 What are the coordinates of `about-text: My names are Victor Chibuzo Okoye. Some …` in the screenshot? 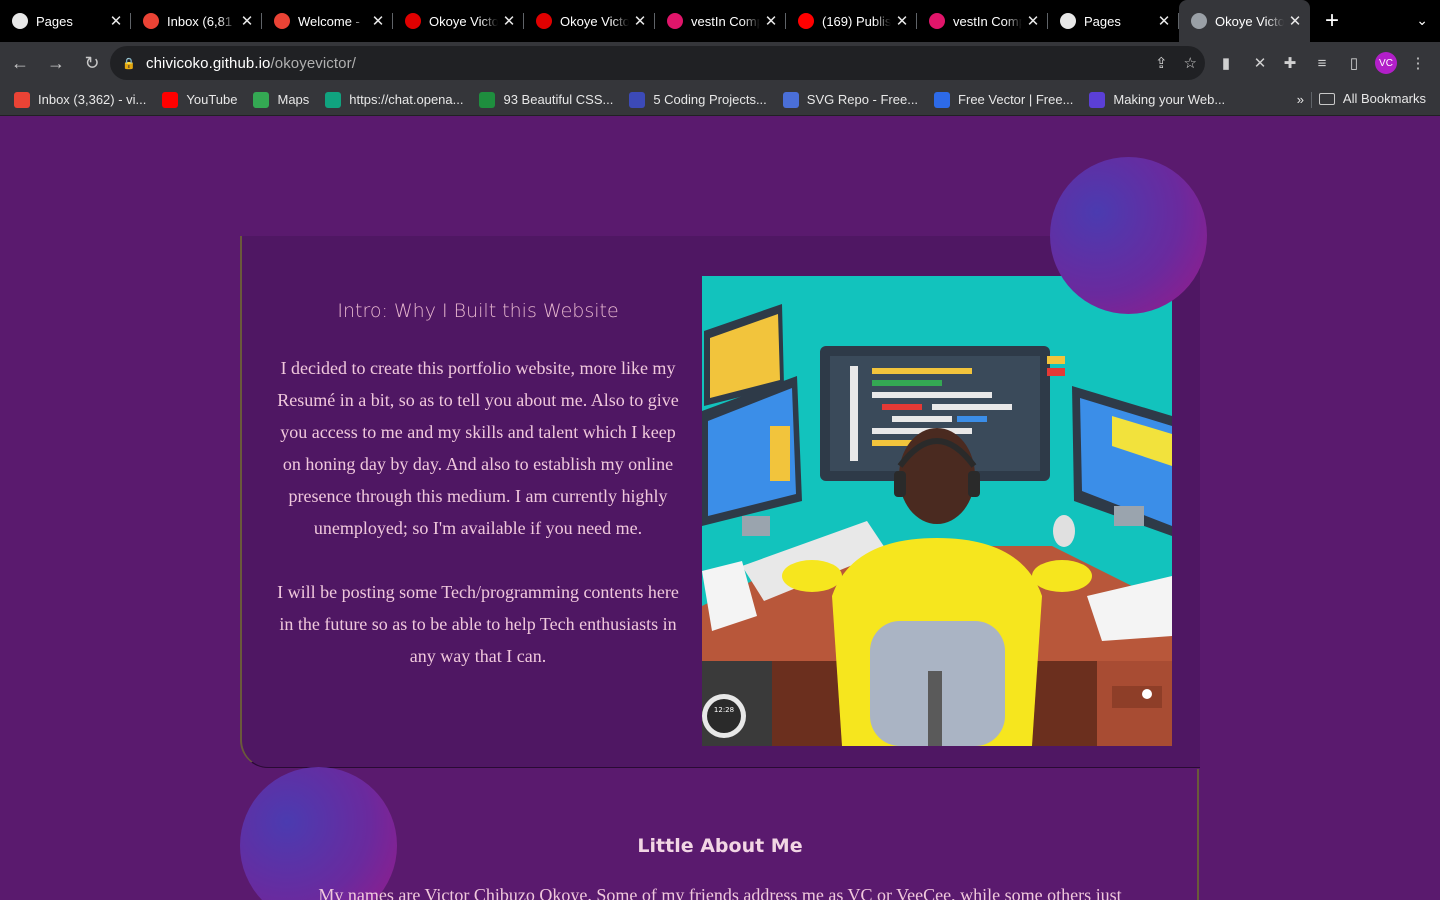 It's located at (720, 892).